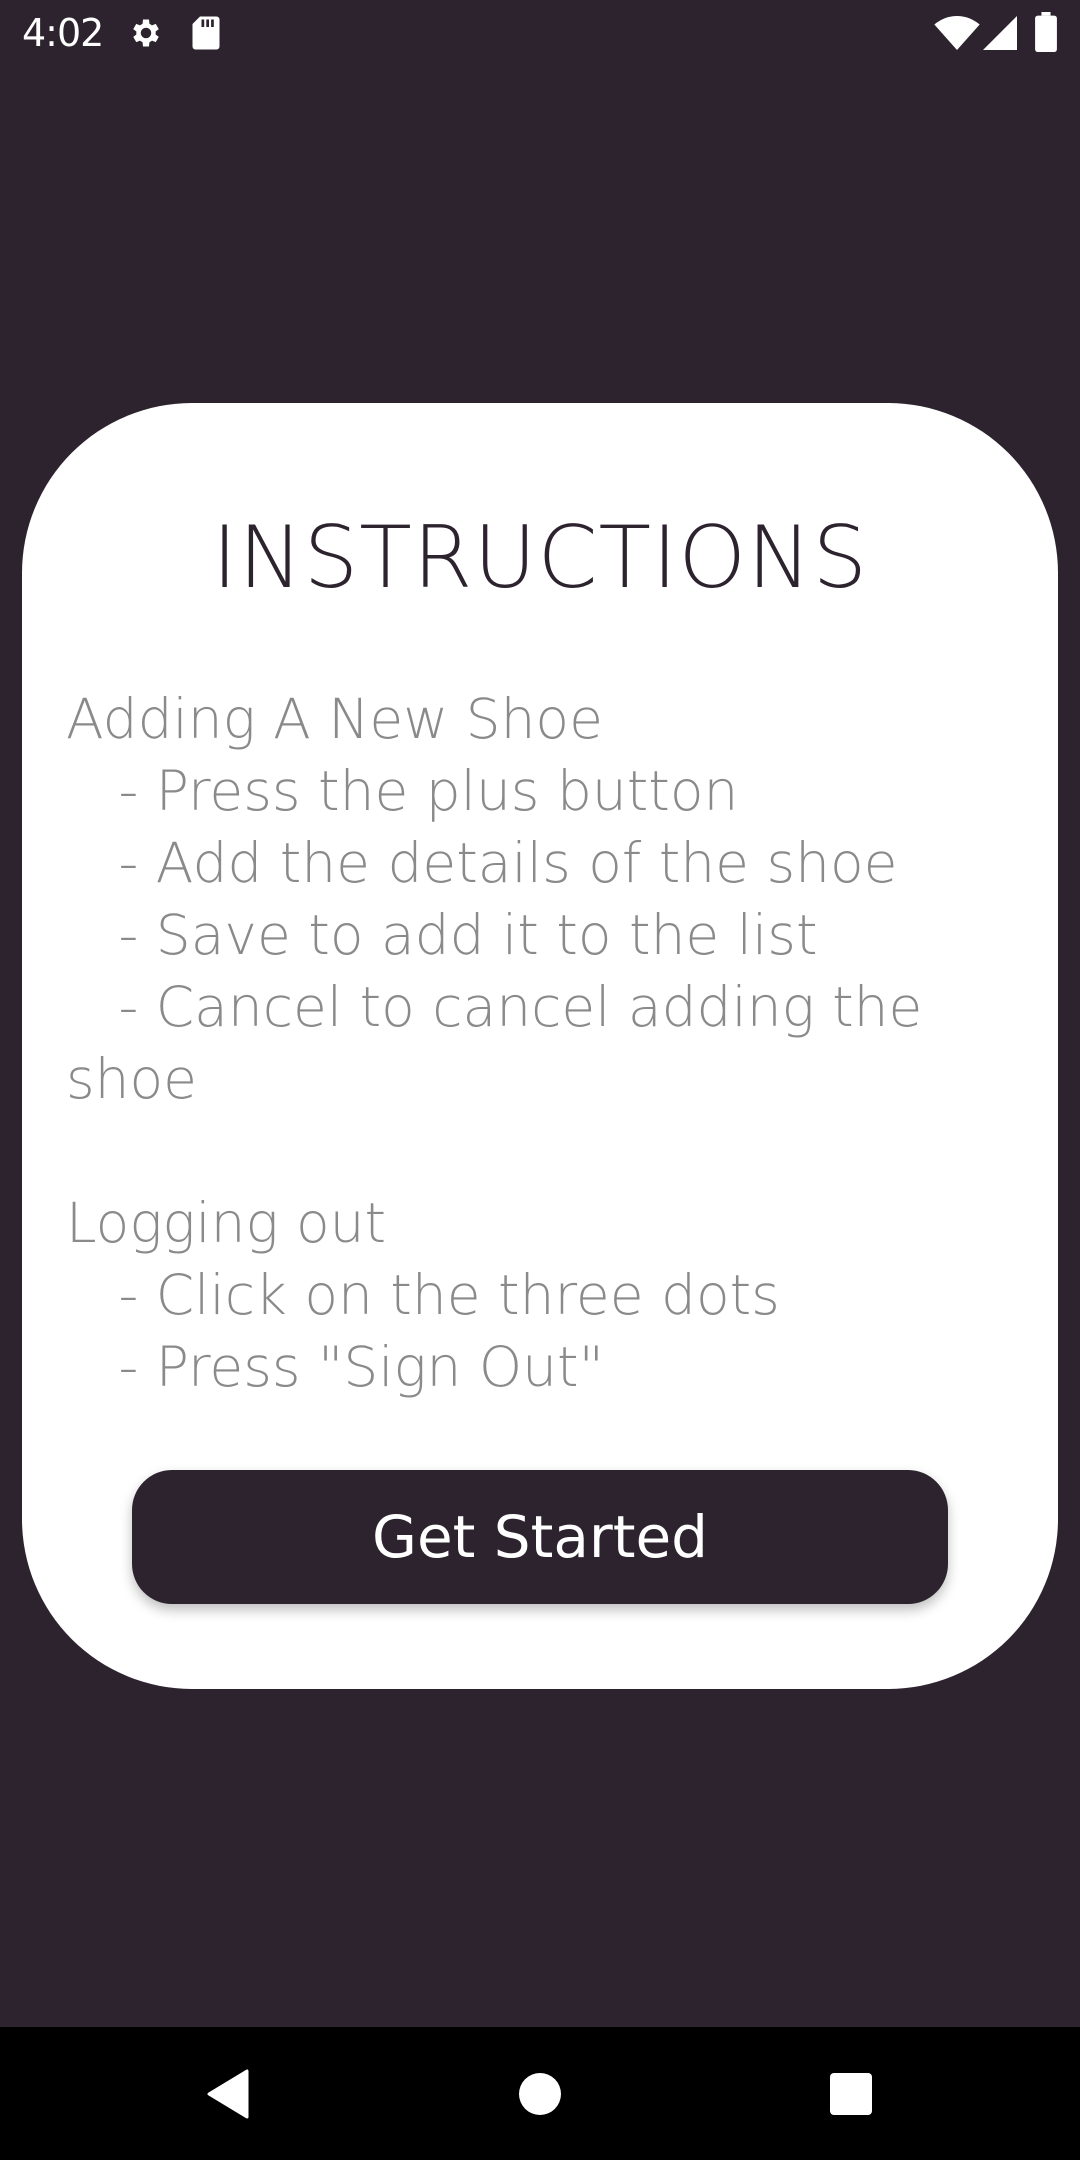 This screenshot has height=2160, width=1080. What do you see at coordinates (540, 1537) in the screenshot?
I see `get-started-button: Get Started` at bounding box center [540, 1537].